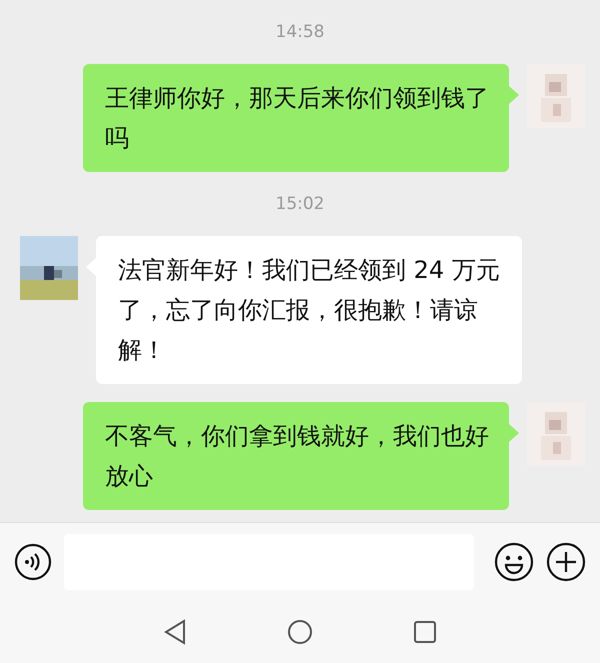 The height and width of the screenshot is (663, 600). What do you see at coordinates (514, 562) in the screenshot?
I see `emoji-icon` at bounding box center [514, 562].